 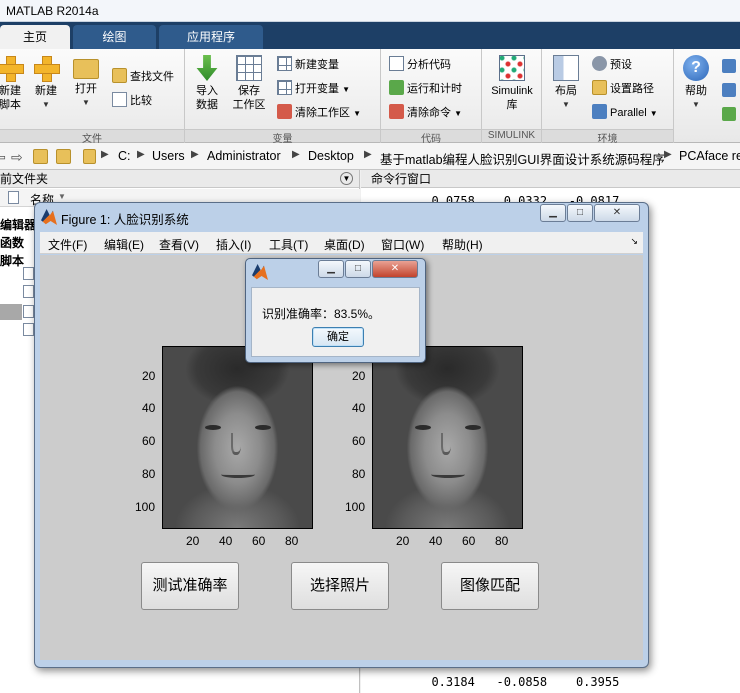 I want to click on layout-button: 布局 ▼, so click(x=566, y=83).